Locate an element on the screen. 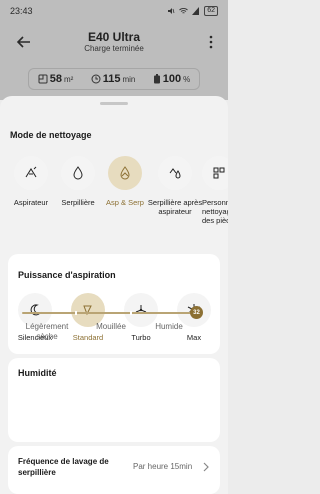 The width and height of the screenshot is (320, 494). stat-time-value: 115 is located at coordinates (111, 79).